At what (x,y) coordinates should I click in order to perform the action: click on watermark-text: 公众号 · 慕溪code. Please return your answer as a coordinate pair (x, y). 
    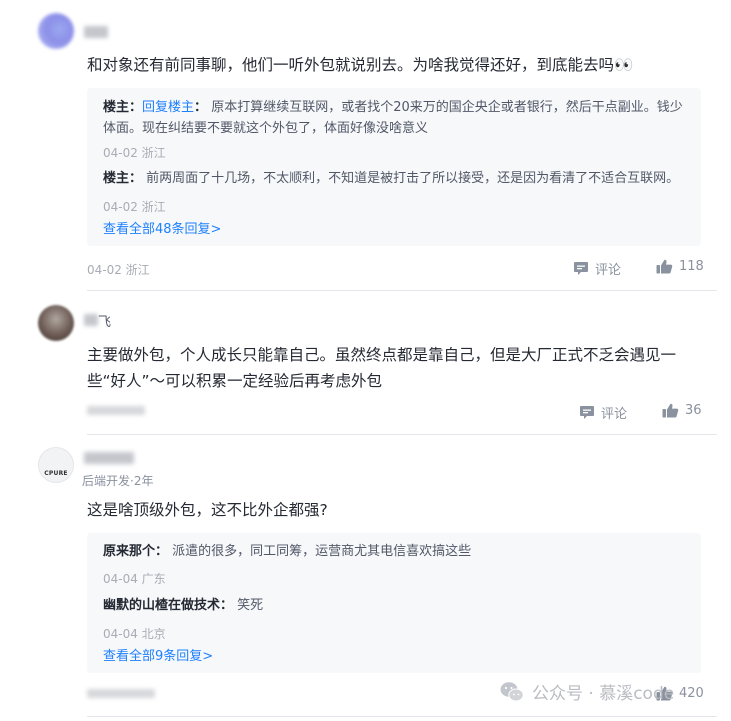
    Looking at the image, I should click on (603, 694).